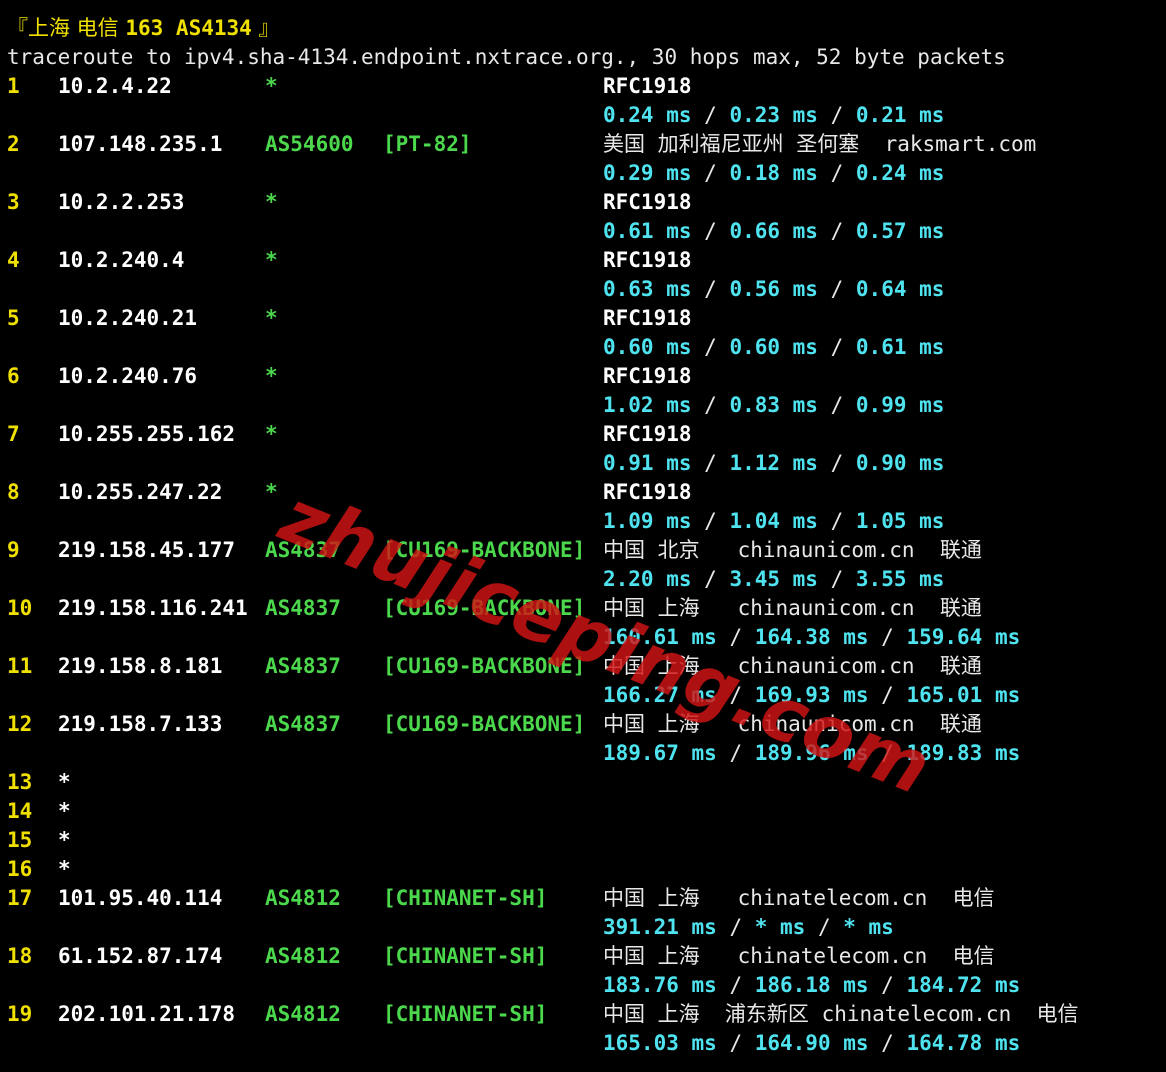 This screenshot has height=1072, width=1166. Describe the element at coordinates (963, 753) in the screenshot. I see `rtt-value: 189.83 ms` at that location.